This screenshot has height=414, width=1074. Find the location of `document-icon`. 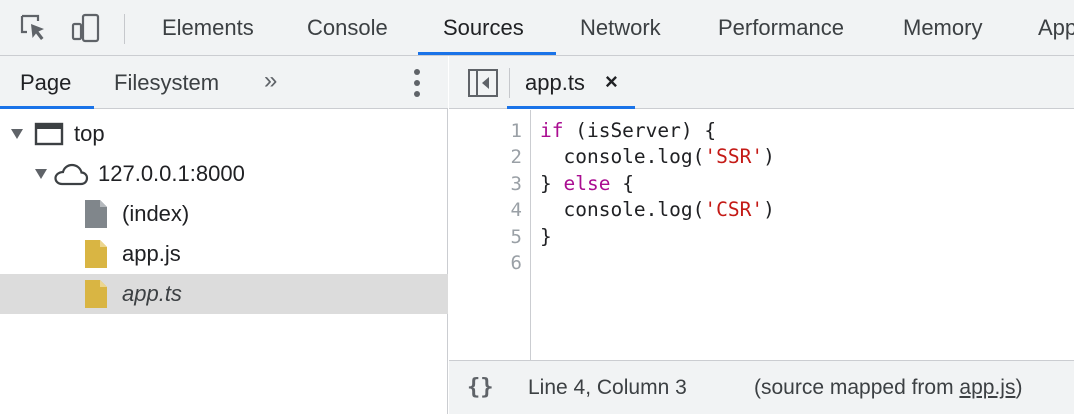

document-icon is located at coordinates (96, 214).